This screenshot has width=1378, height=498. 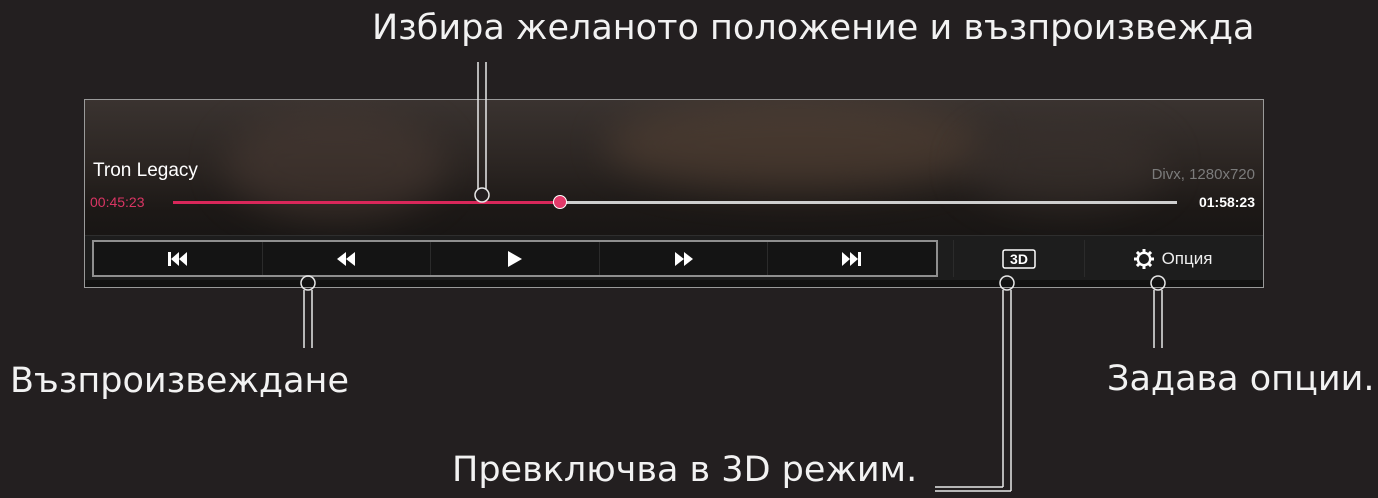 I want to click on skip-previous-icon, so click(x=177, y=258).